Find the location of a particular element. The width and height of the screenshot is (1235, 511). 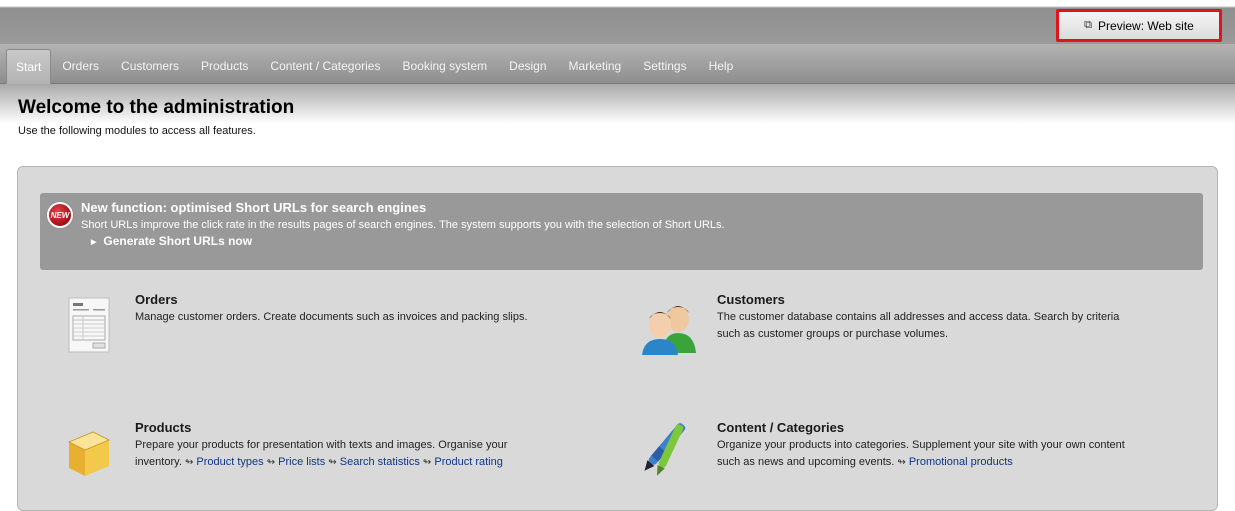

content-desc-text: such as news and upcoming events. is located at coordinates (806, 462).